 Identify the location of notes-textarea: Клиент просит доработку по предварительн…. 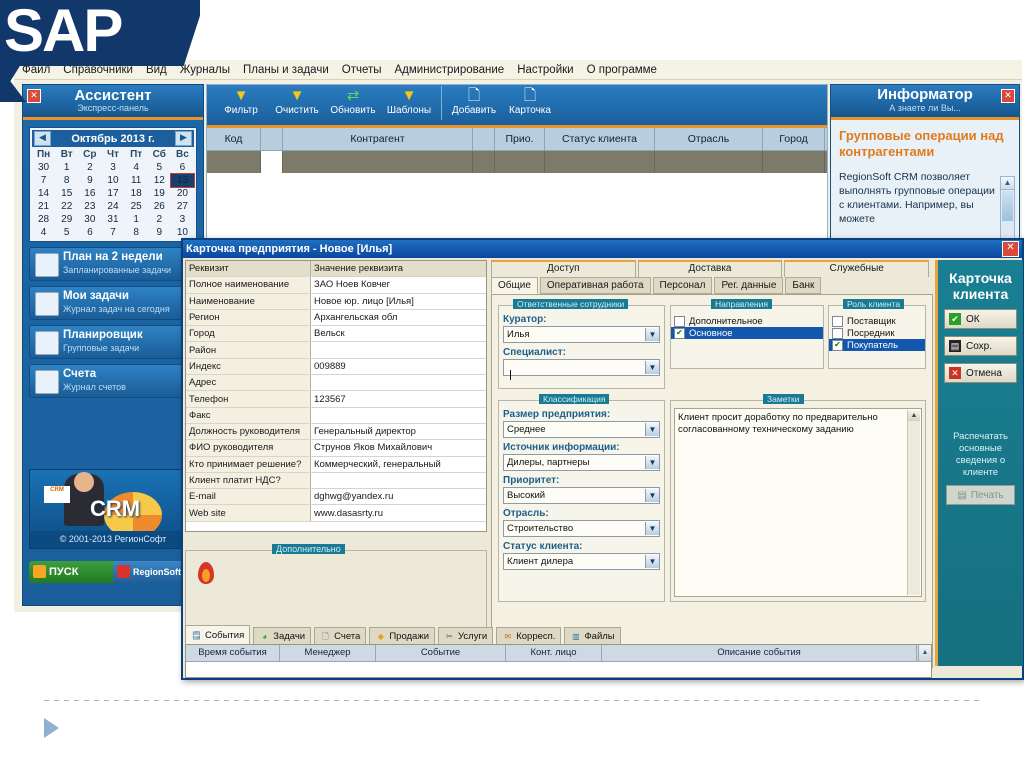
(798, 502).